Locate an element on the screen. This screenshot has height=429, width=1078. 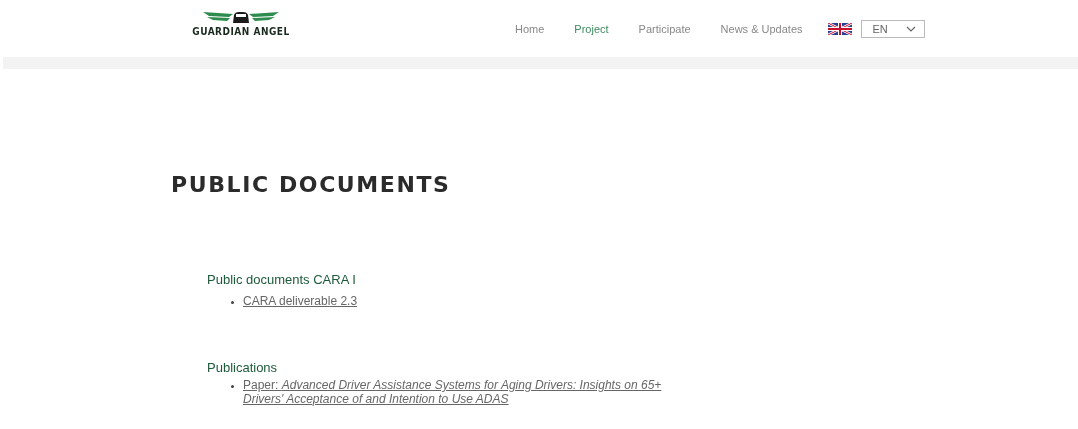
nav-link: Project is located at coordinates (591, 28).